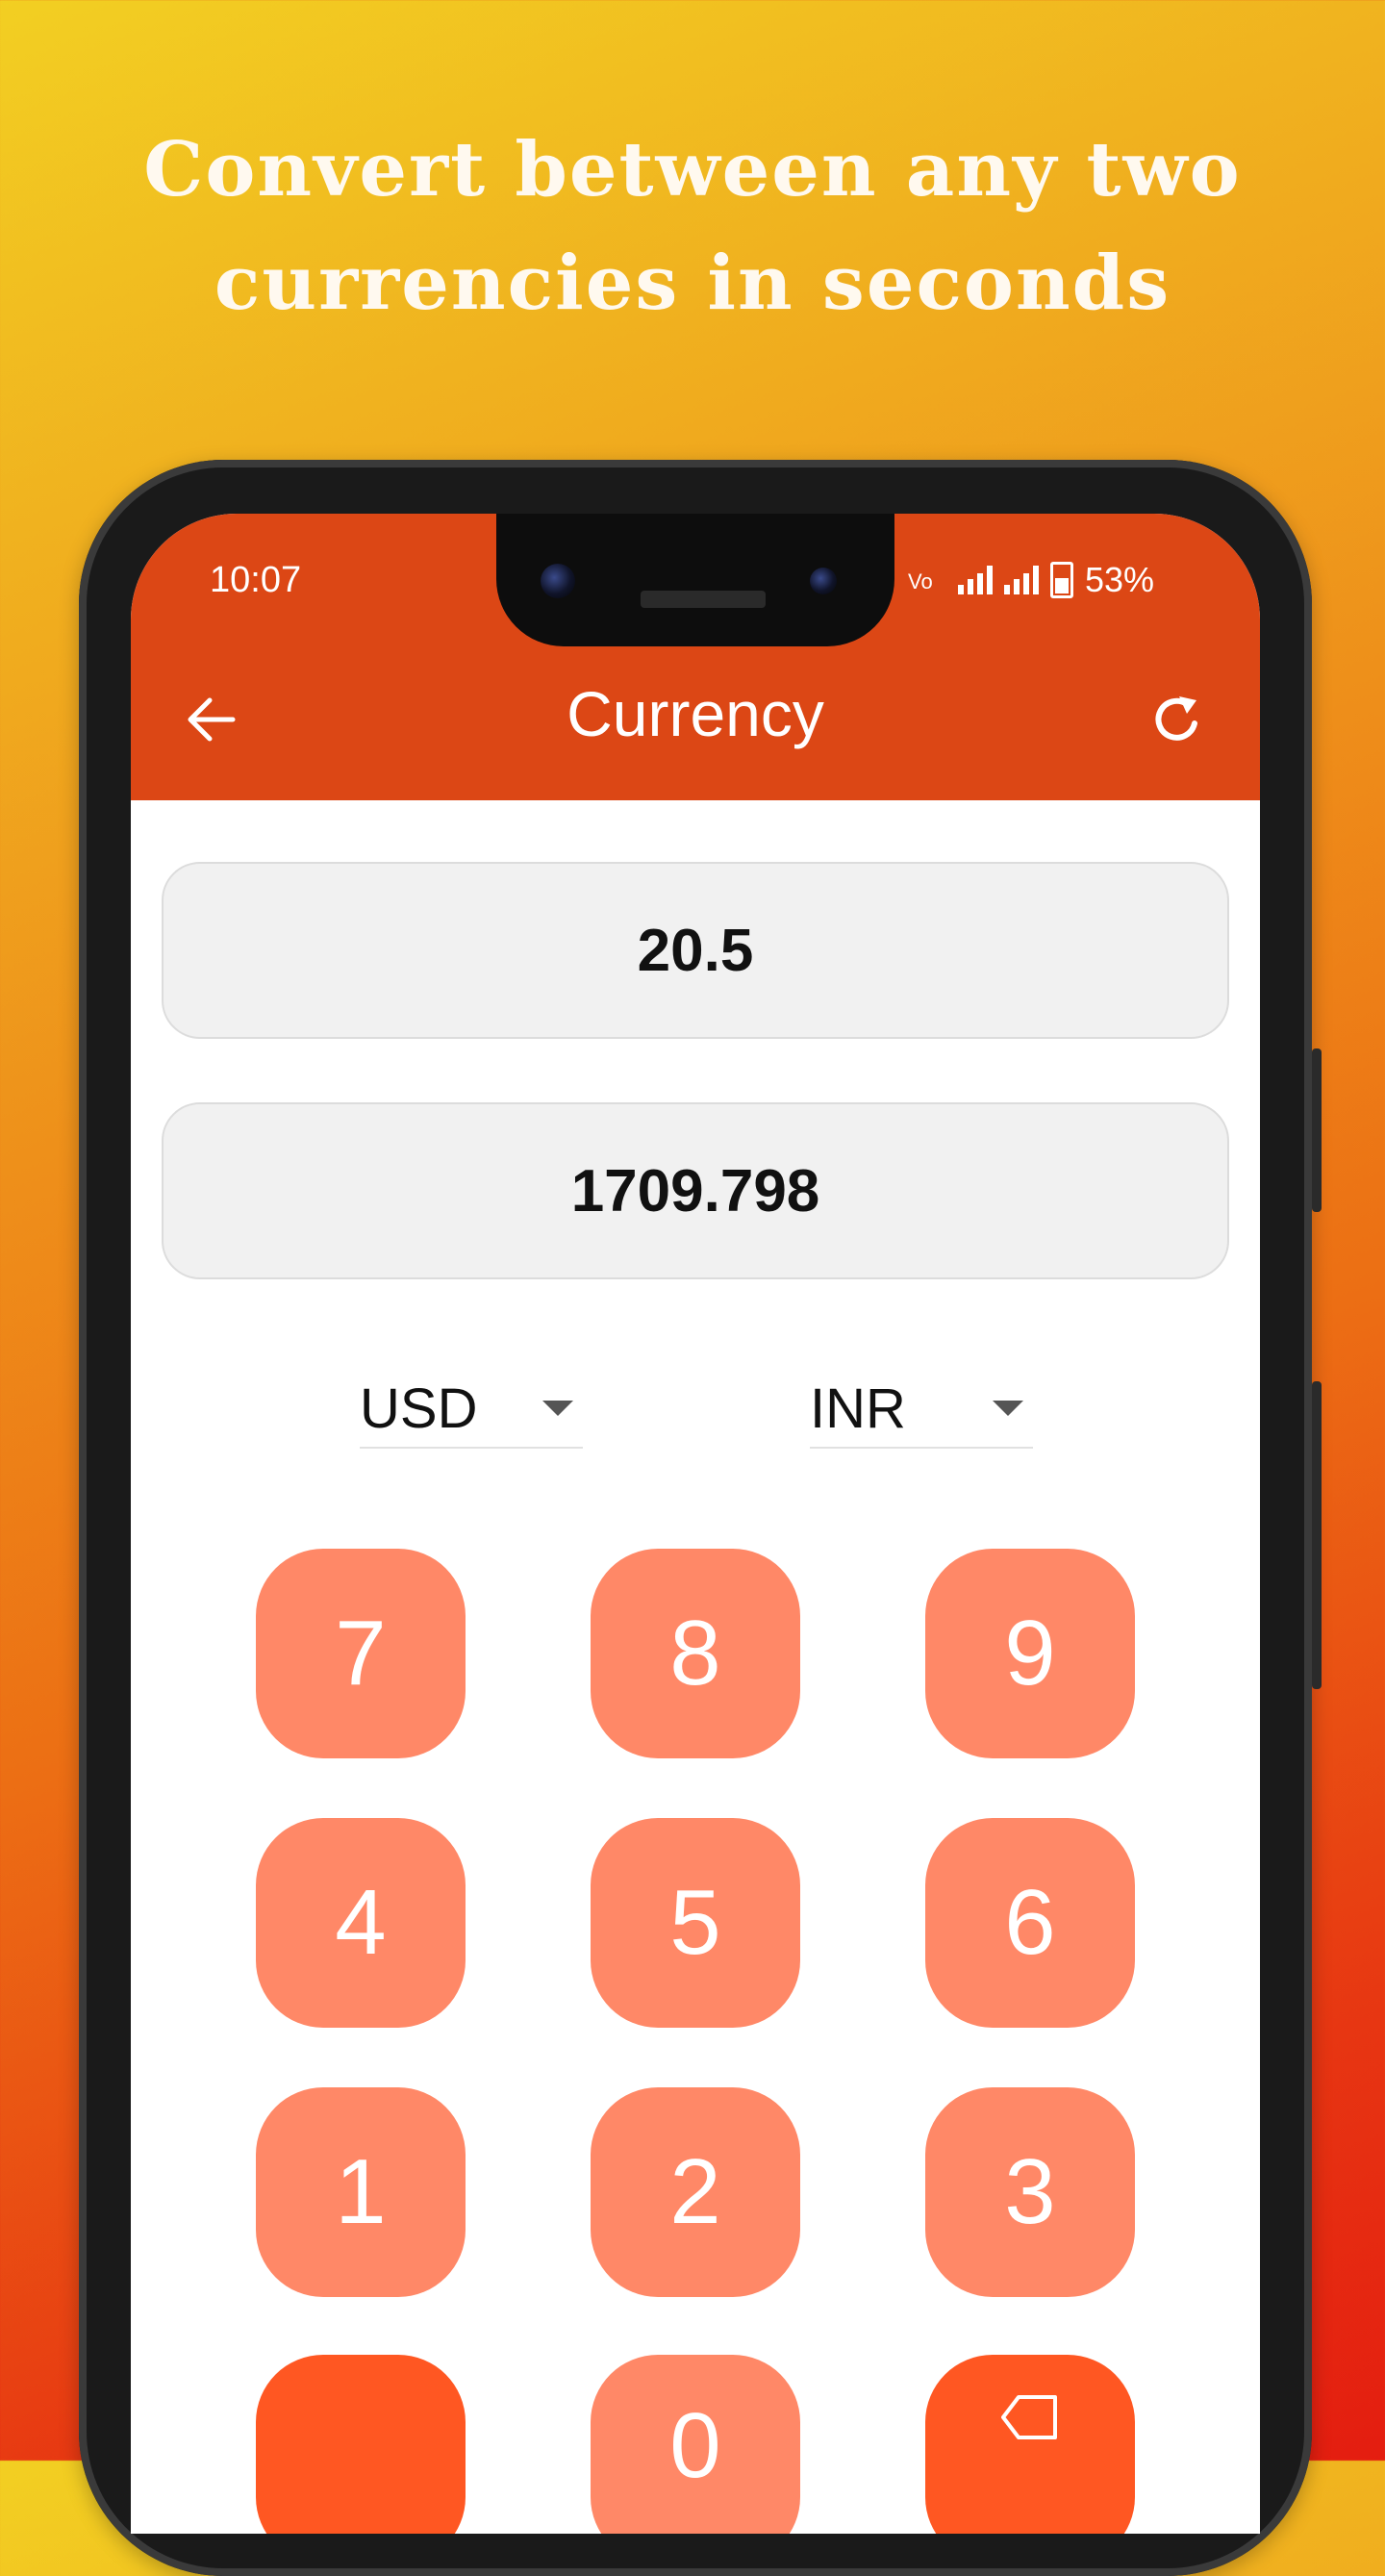  Describe the element at coordinates (692, 283) in the screenshot. I see `promo-headline-line2: currencies in seconds` at that location.